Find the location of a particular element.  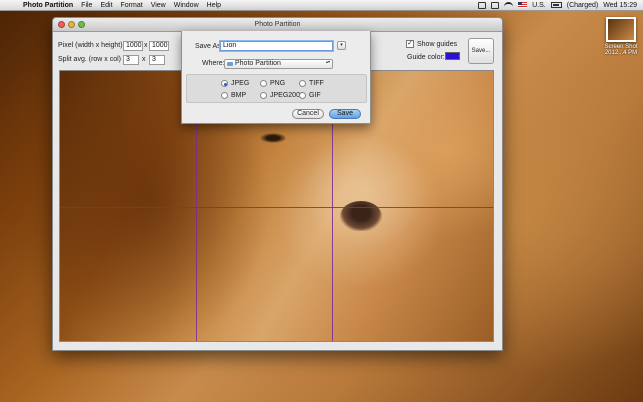

expand-dialog-button: ▾ is located at coordinates (341, 45).